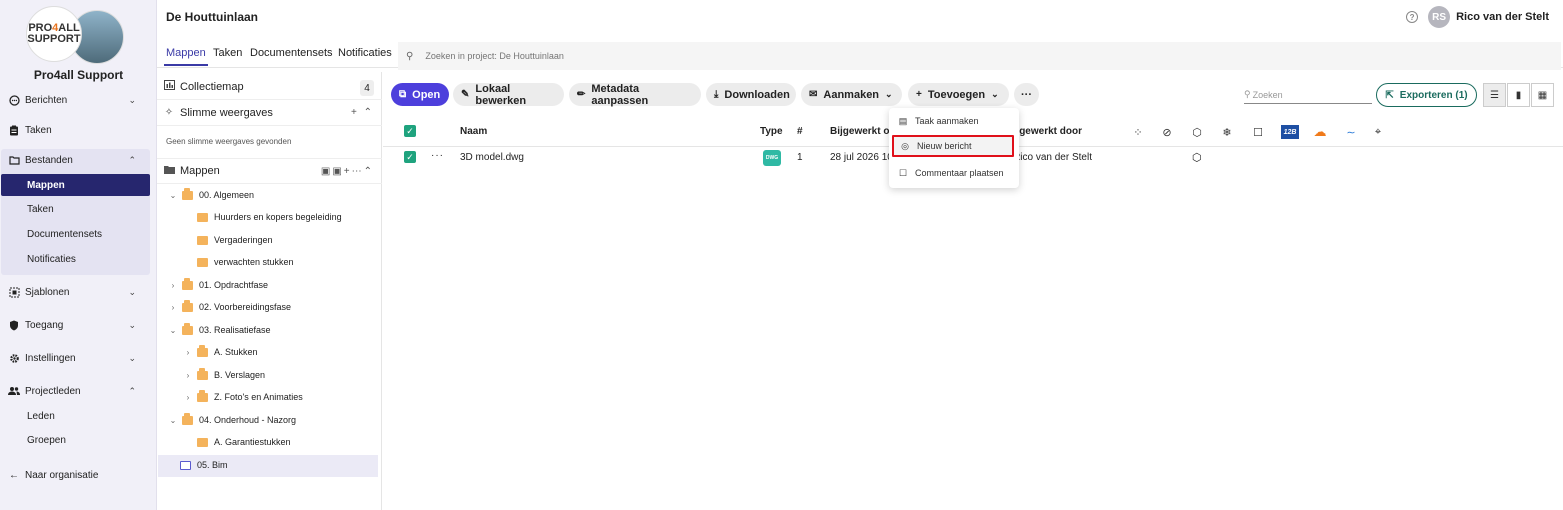 The width and height of the screenshot is (1563, 510). I want to click on nav-sub-leden: Leden, so click(75, 416).